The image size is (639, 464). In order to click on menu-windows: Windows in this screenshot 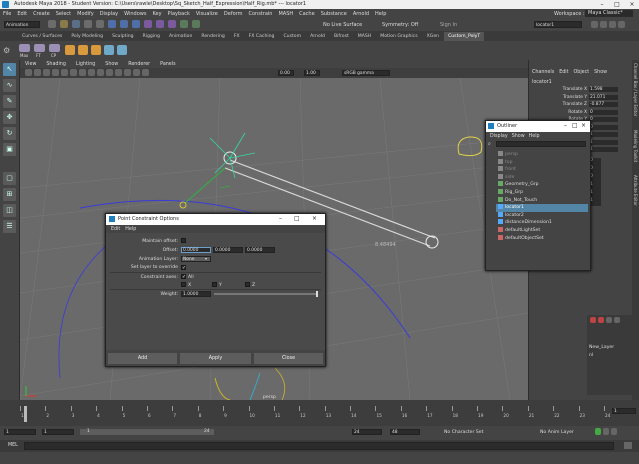, I will do `click(135, 14)`.